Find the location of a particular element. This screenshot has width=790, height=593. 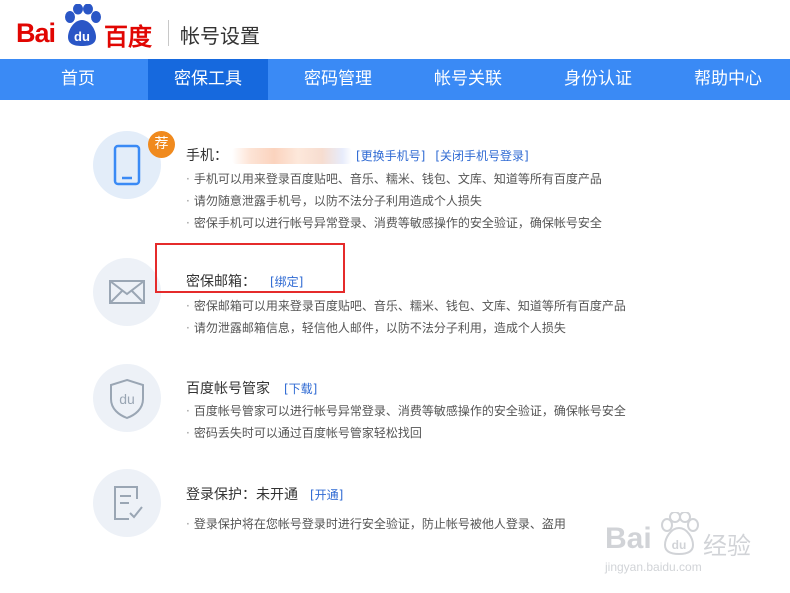

main-nav: 首页 密保工具 密码管理 帐号关联 身份认证 帮助中心 is located at coordinates (395, 79).